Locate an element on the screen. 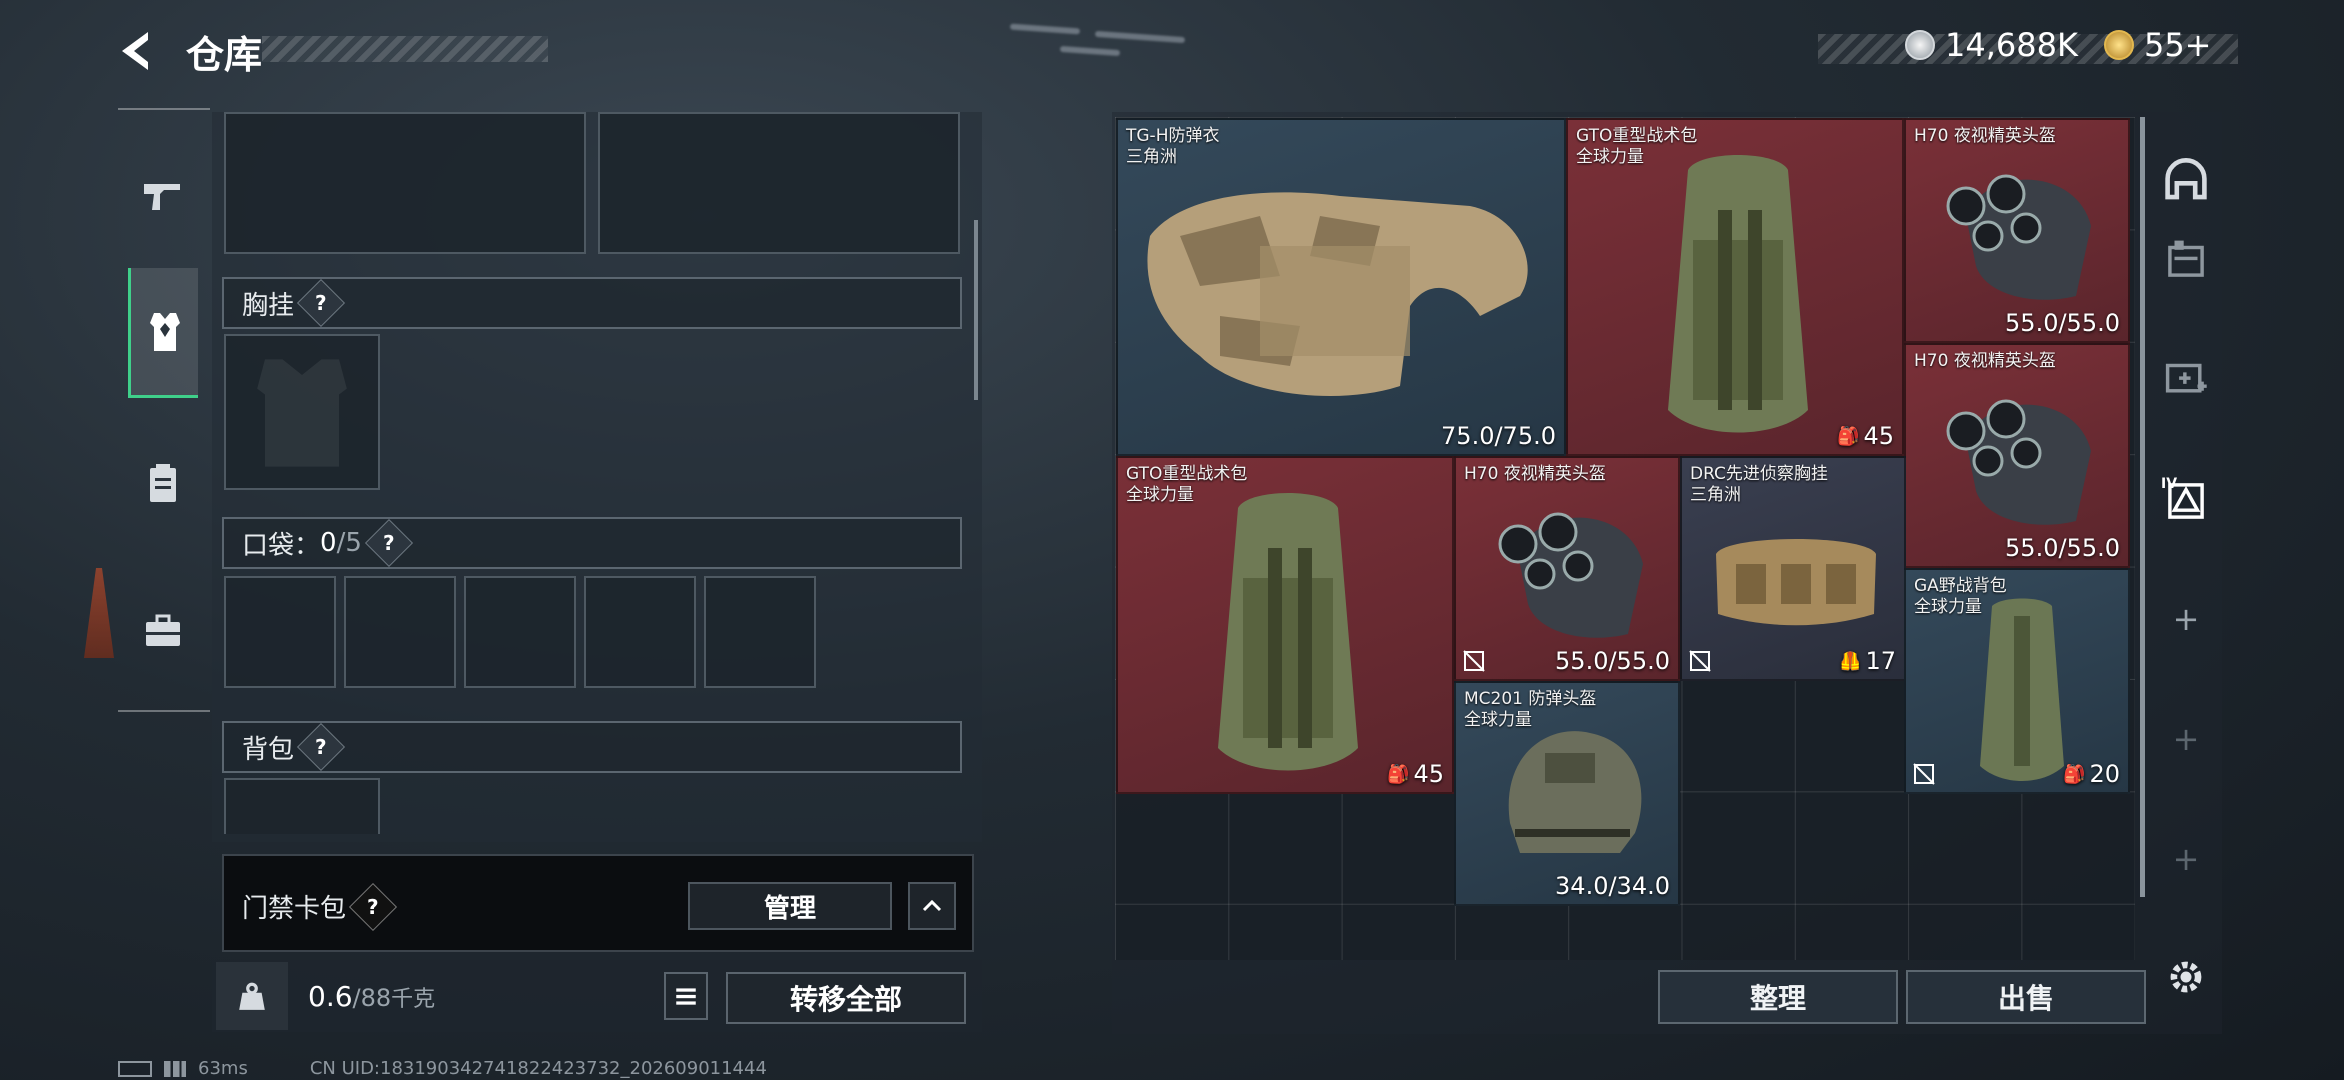 The image size is (2344, 1080). armor-vest-icon is located at coordinates (164, 331).